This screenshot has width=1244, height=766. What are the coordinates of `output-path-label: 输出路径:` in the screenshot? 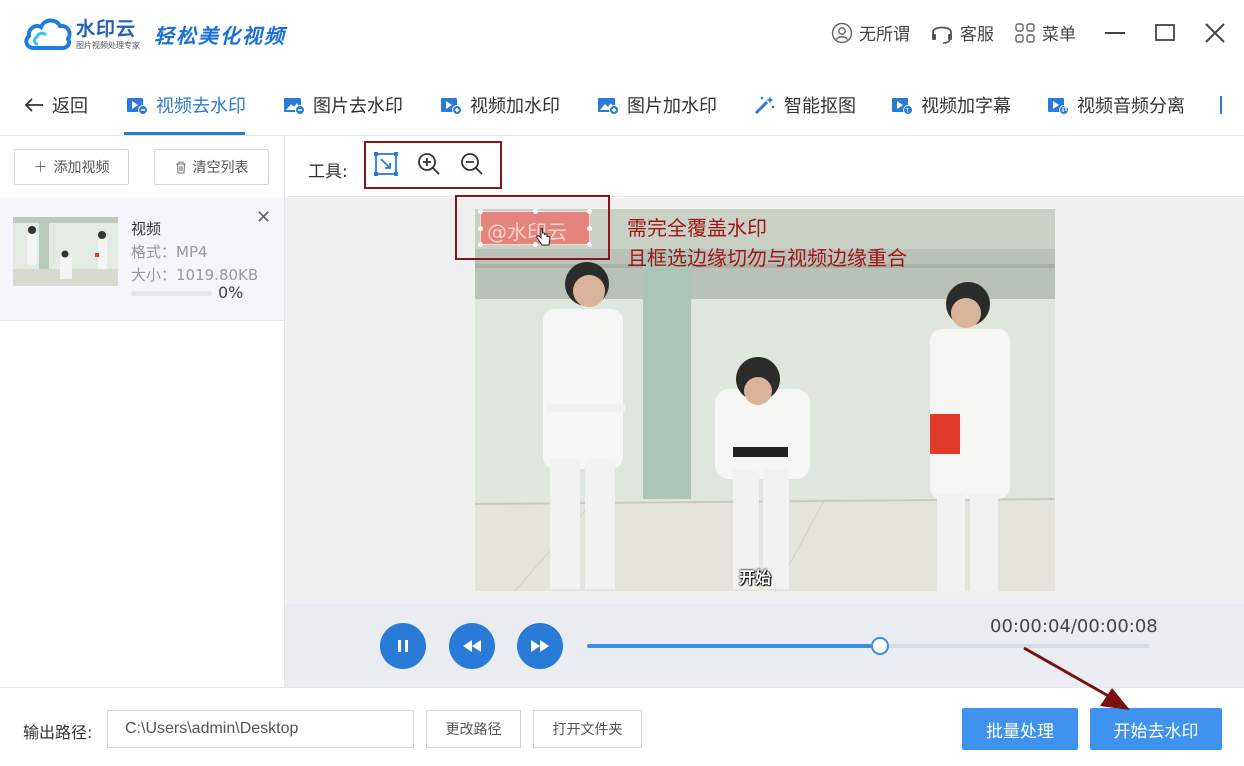 It's located at (58, 732).